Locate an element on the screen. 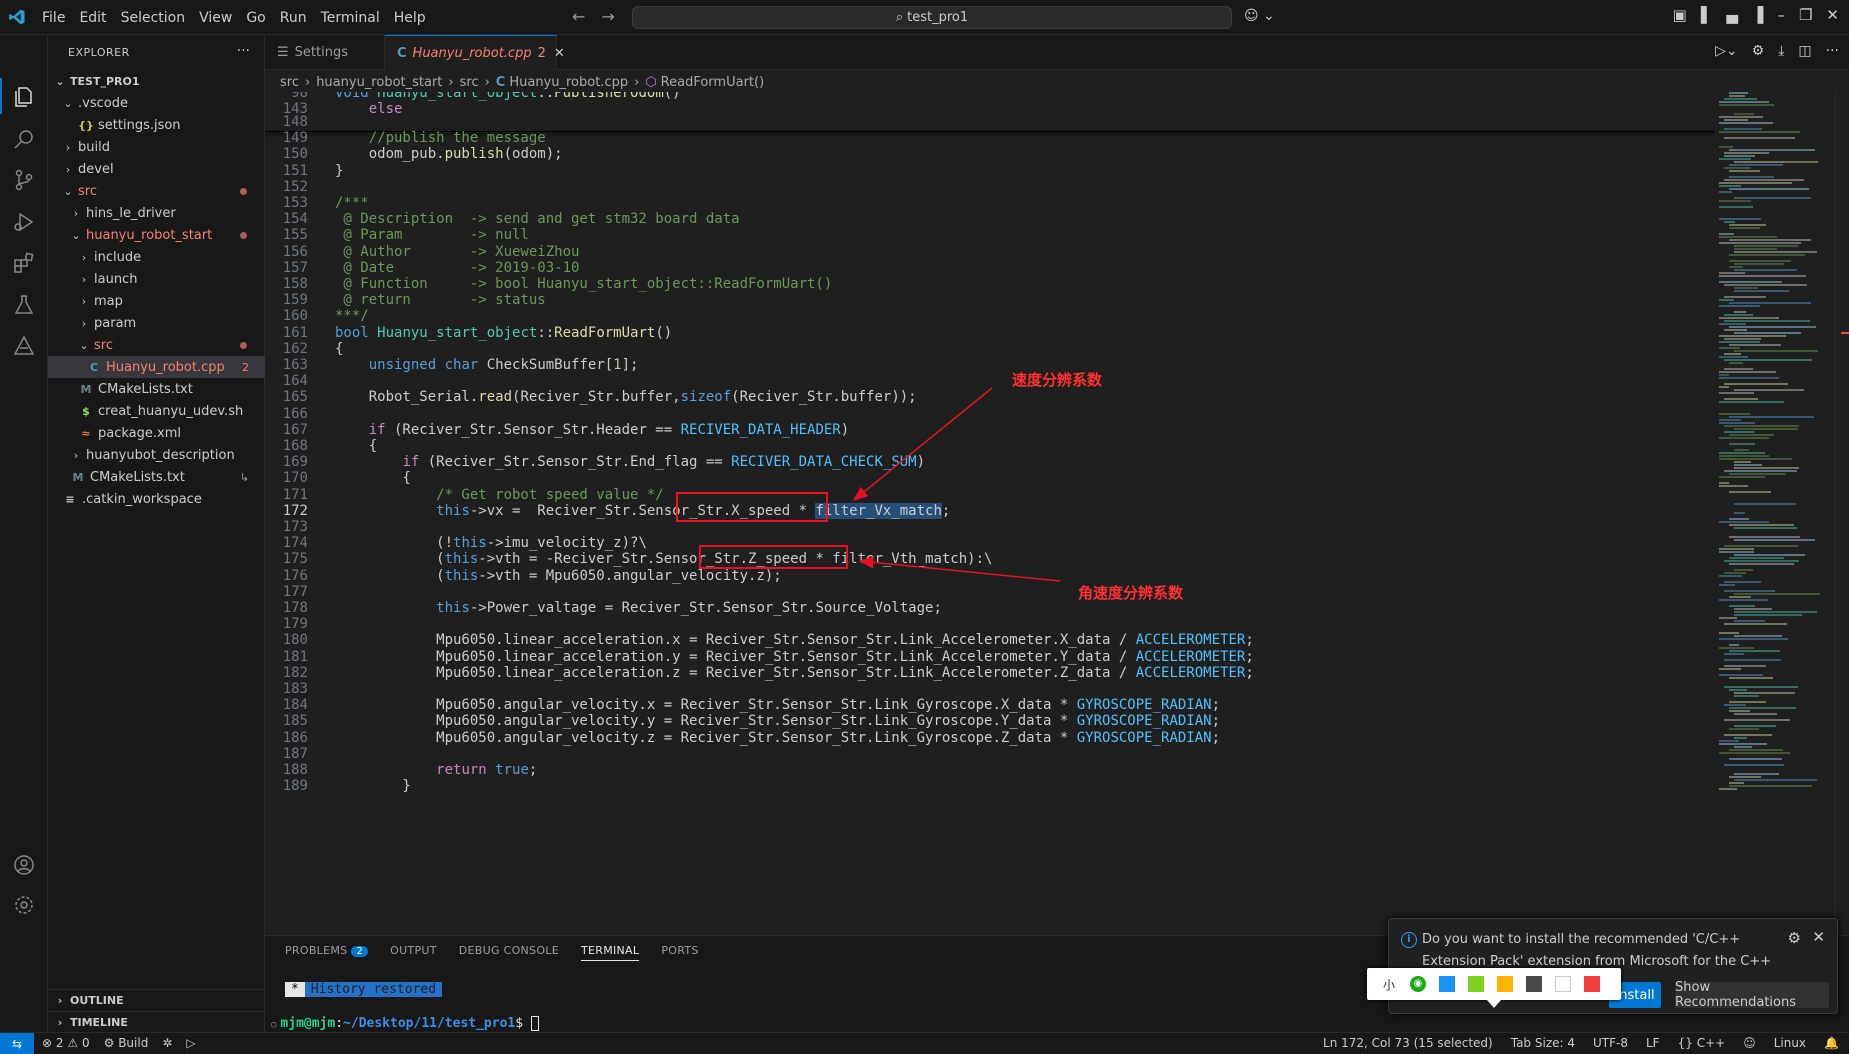  tree-item-package-xml: ≈ package.xml is located at coordinates (156, 433).